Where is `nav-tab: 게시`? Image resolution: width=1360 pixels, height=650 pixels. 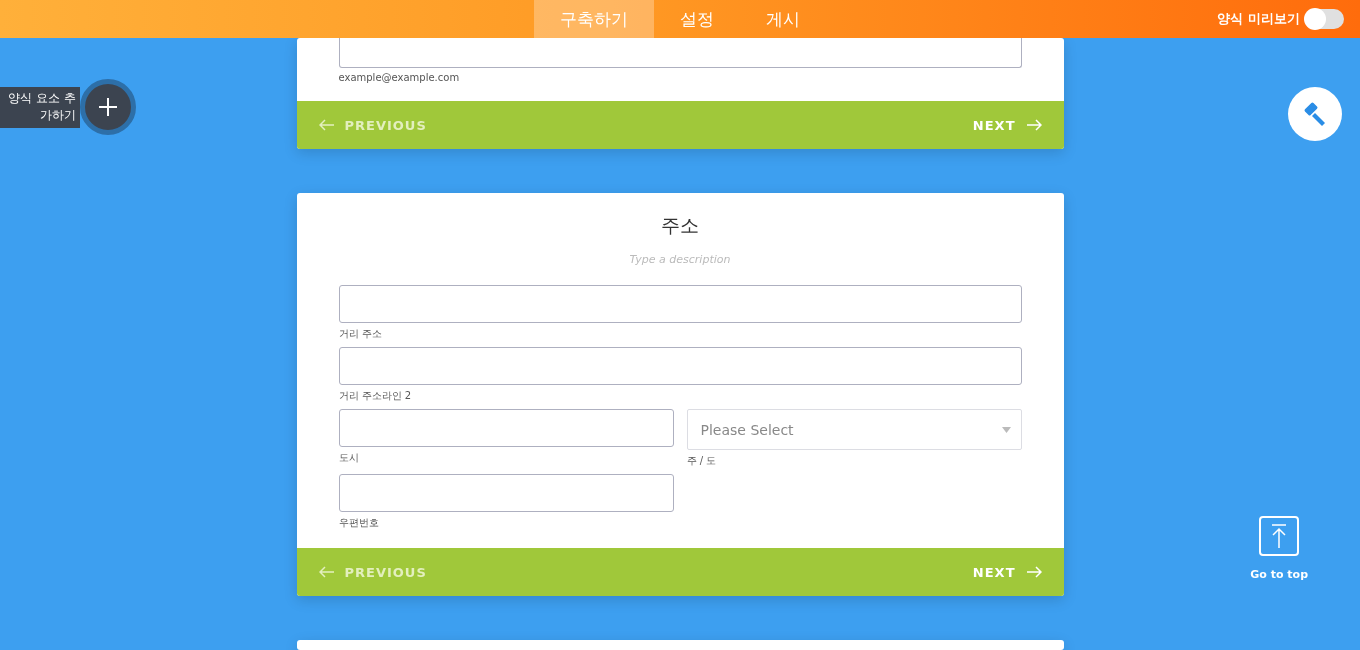 nav-tab: 게시 is located at coordinates (783, 19).